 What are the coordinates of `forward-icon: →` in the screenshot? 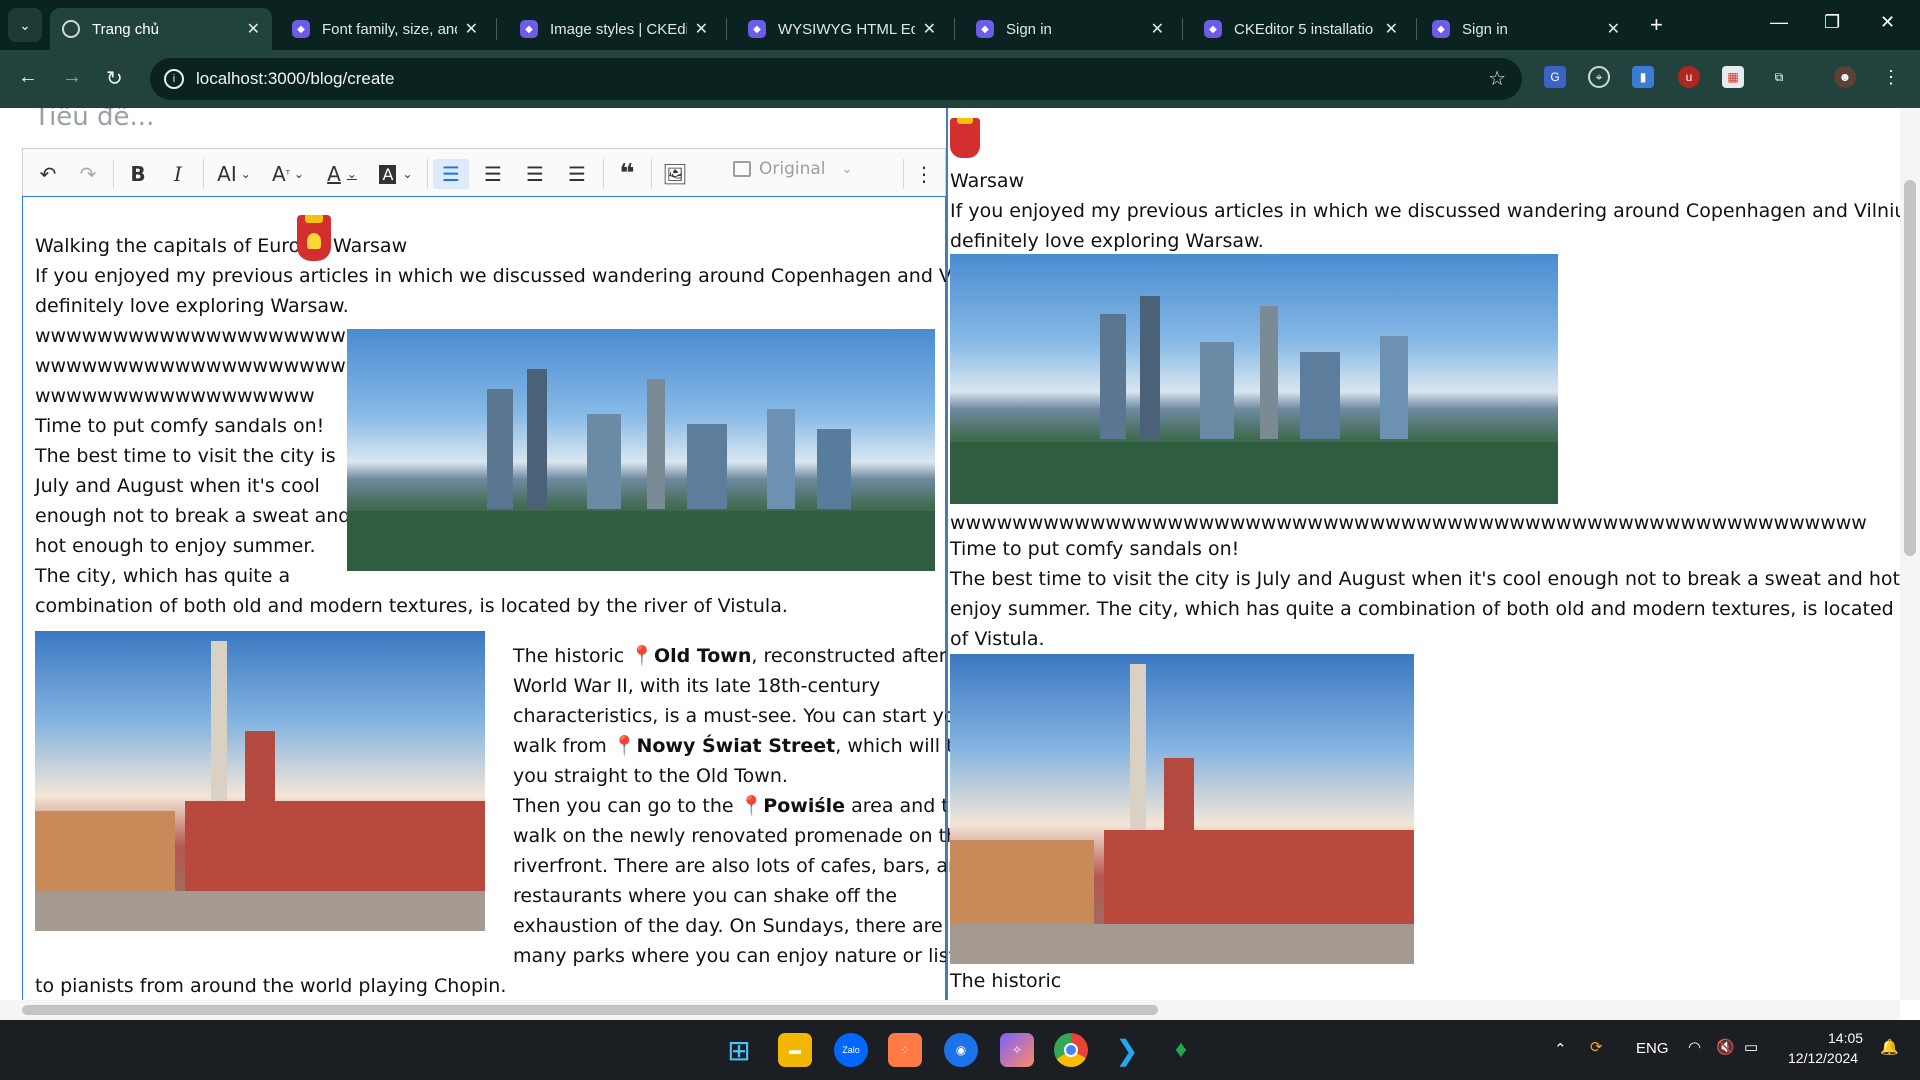 It's located at (72, 77).